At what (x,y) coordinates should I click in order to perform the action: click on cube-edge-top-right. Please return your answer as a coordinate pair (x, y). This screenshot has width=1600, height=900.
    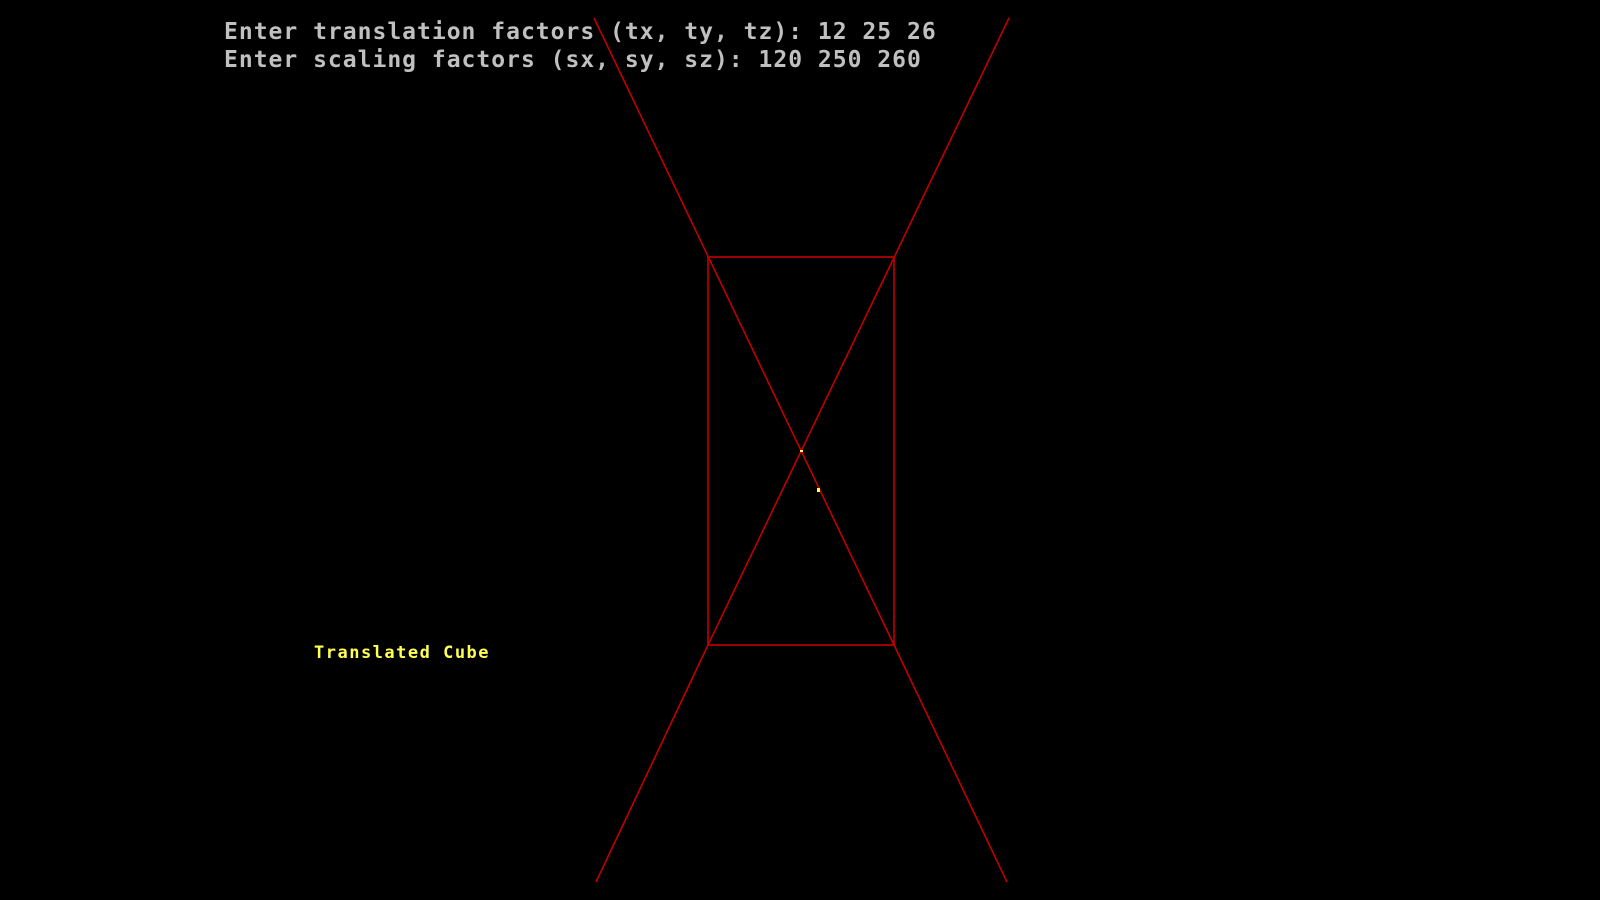
    Looking at the image, I should click on (858, 331).